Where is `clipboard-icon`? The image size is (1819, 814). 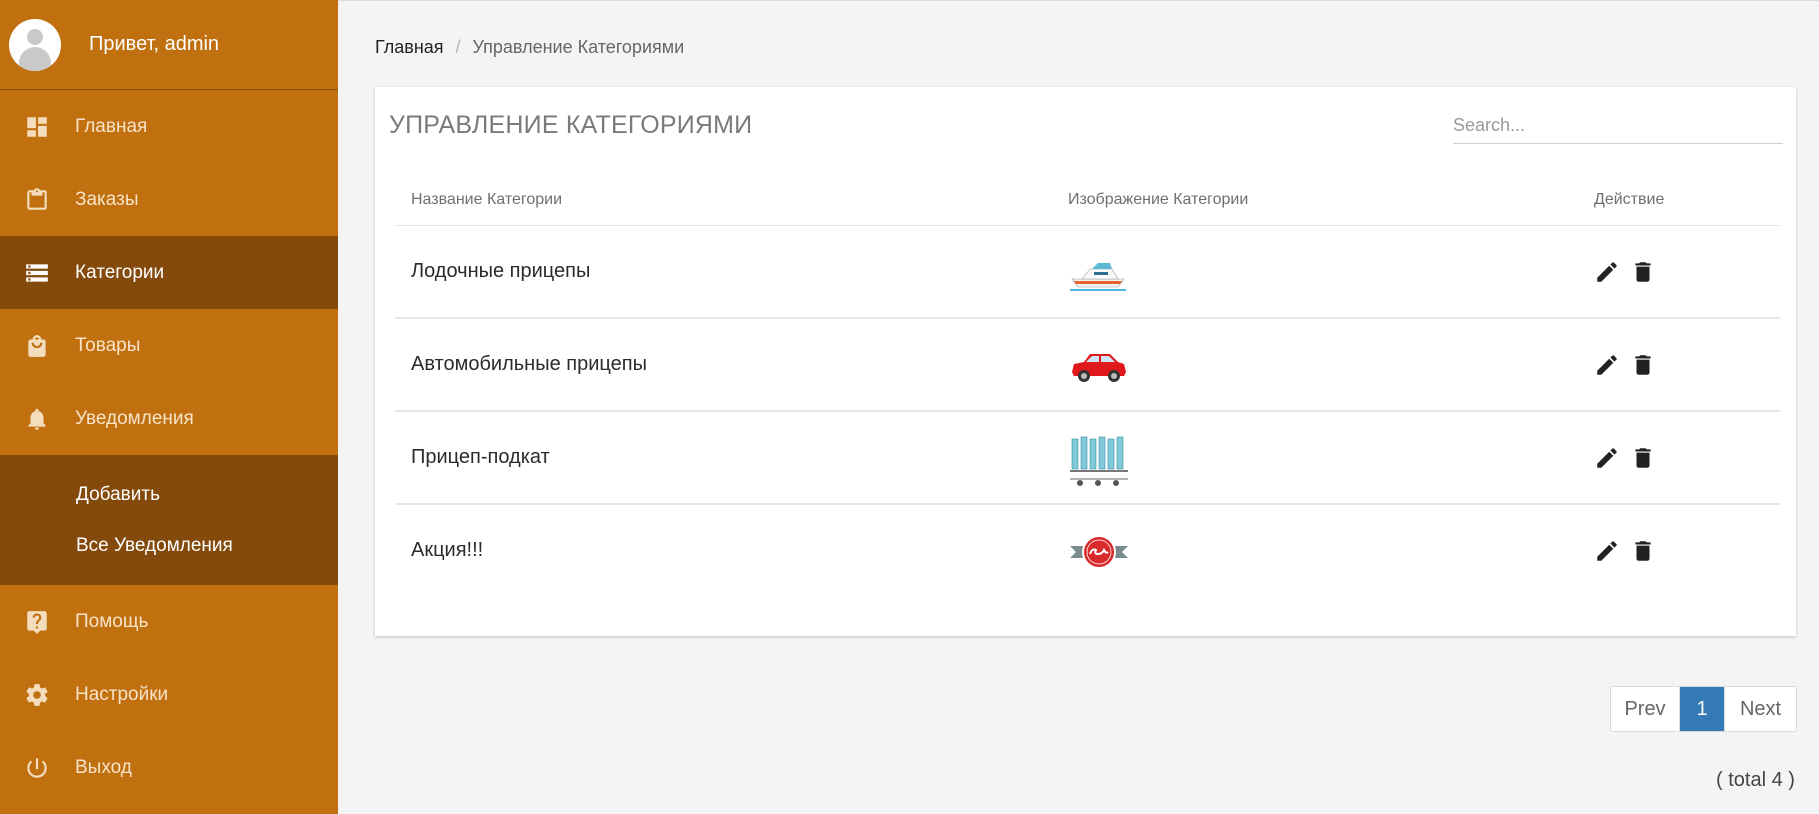
clipboard-icon is located at coordinates (37, 200).